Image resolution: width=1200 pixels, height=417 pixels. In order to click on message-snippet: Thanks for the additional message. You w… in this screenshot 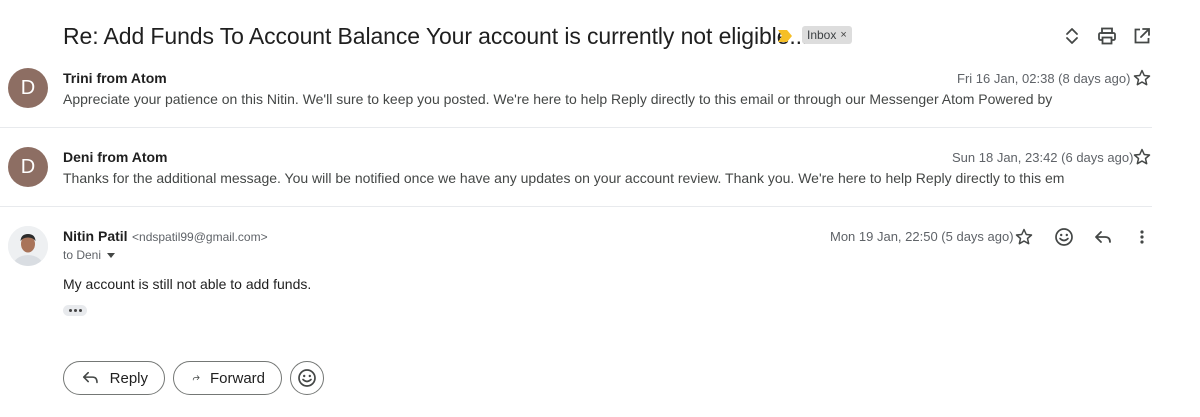, I will do `click(563, 178)`.